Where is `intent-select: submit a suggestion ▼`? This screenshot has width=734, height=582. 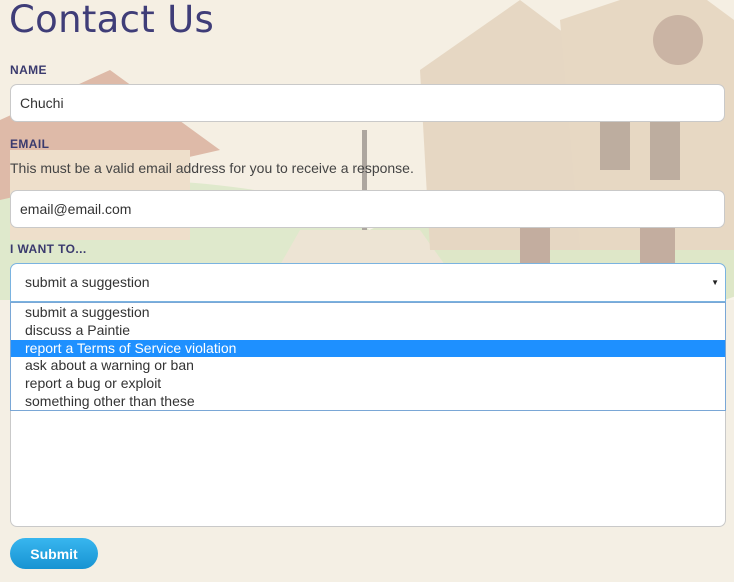
intent-select: submit a suggestion ▼ is located at coordinates (368, 282).